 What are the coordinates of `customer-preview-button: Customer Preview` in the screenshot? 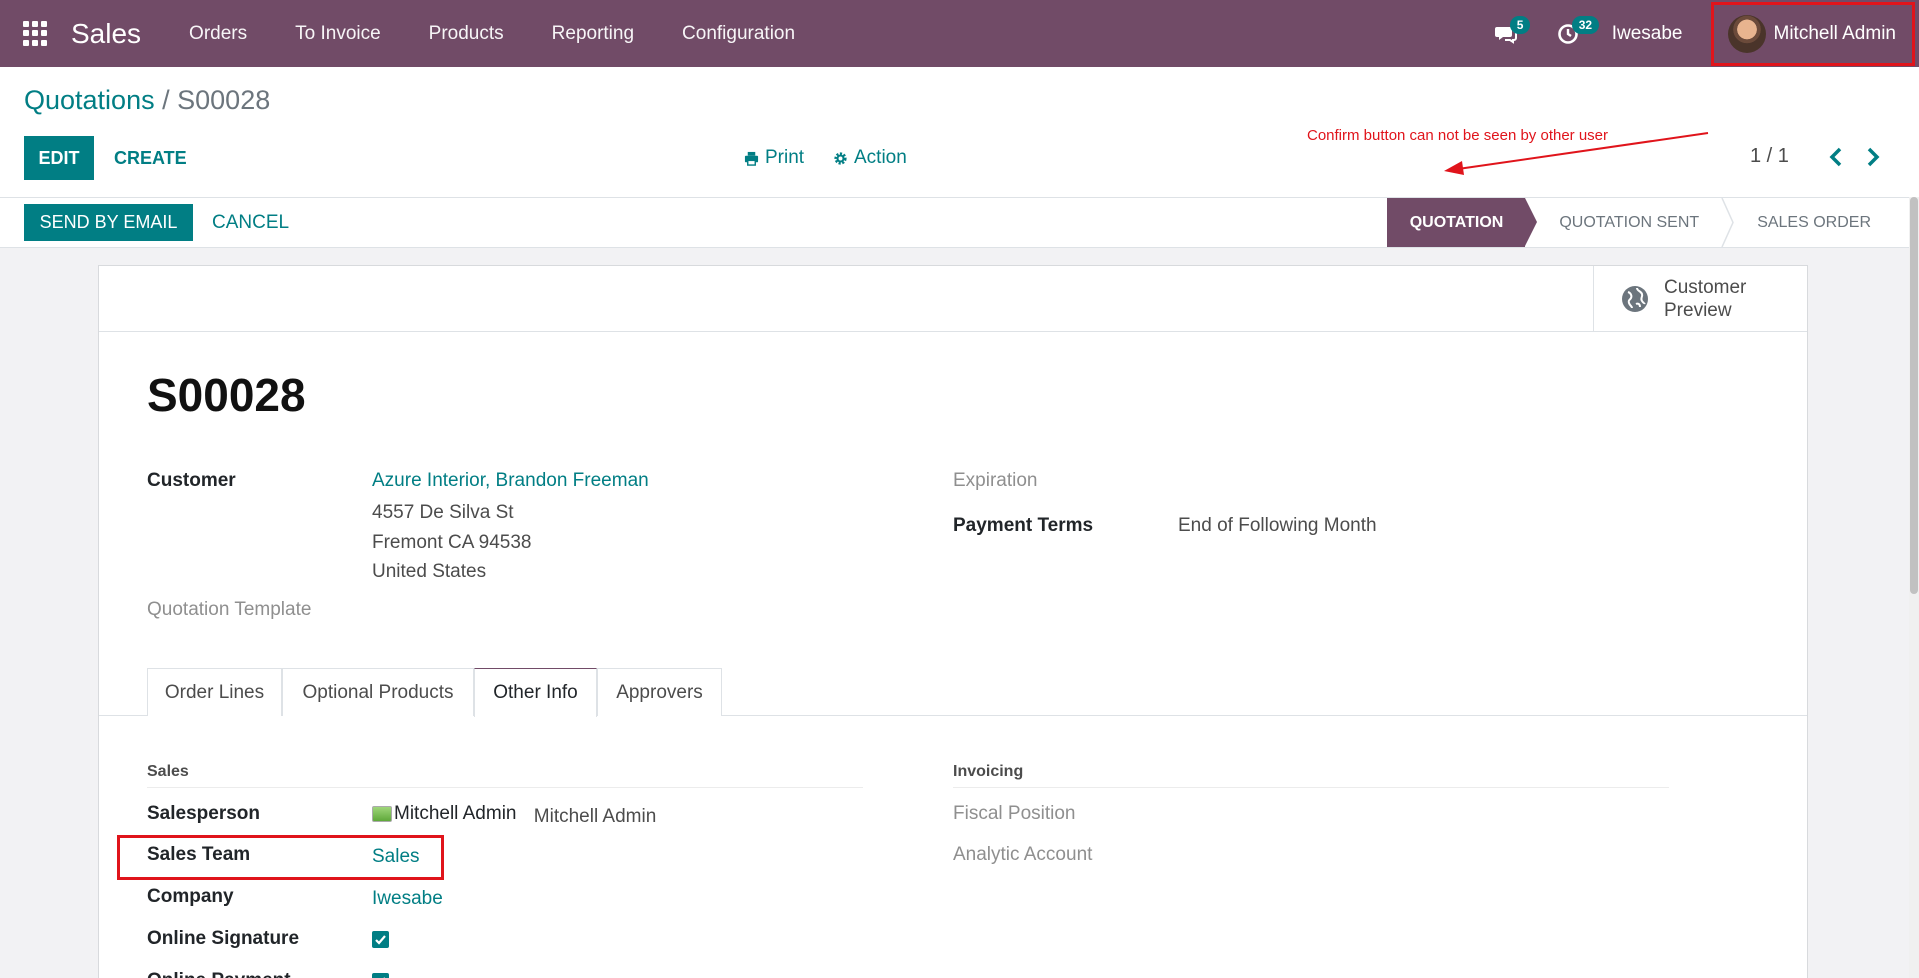 It's located at (1700, 299).